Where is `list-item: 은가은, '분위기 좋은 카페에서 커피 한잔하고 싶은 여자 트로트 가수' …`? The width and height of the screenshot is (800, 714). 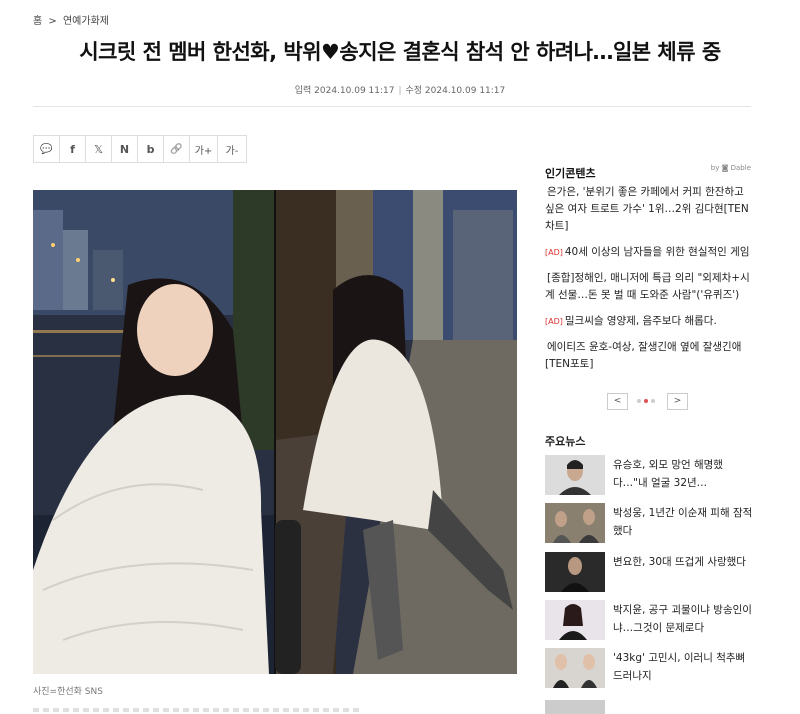
list-item: 은가은, '분위기 좋은 카페에서 커피 한잔하고 싶은 여자 트로트 가수' … is located at coordinates (650, 209).